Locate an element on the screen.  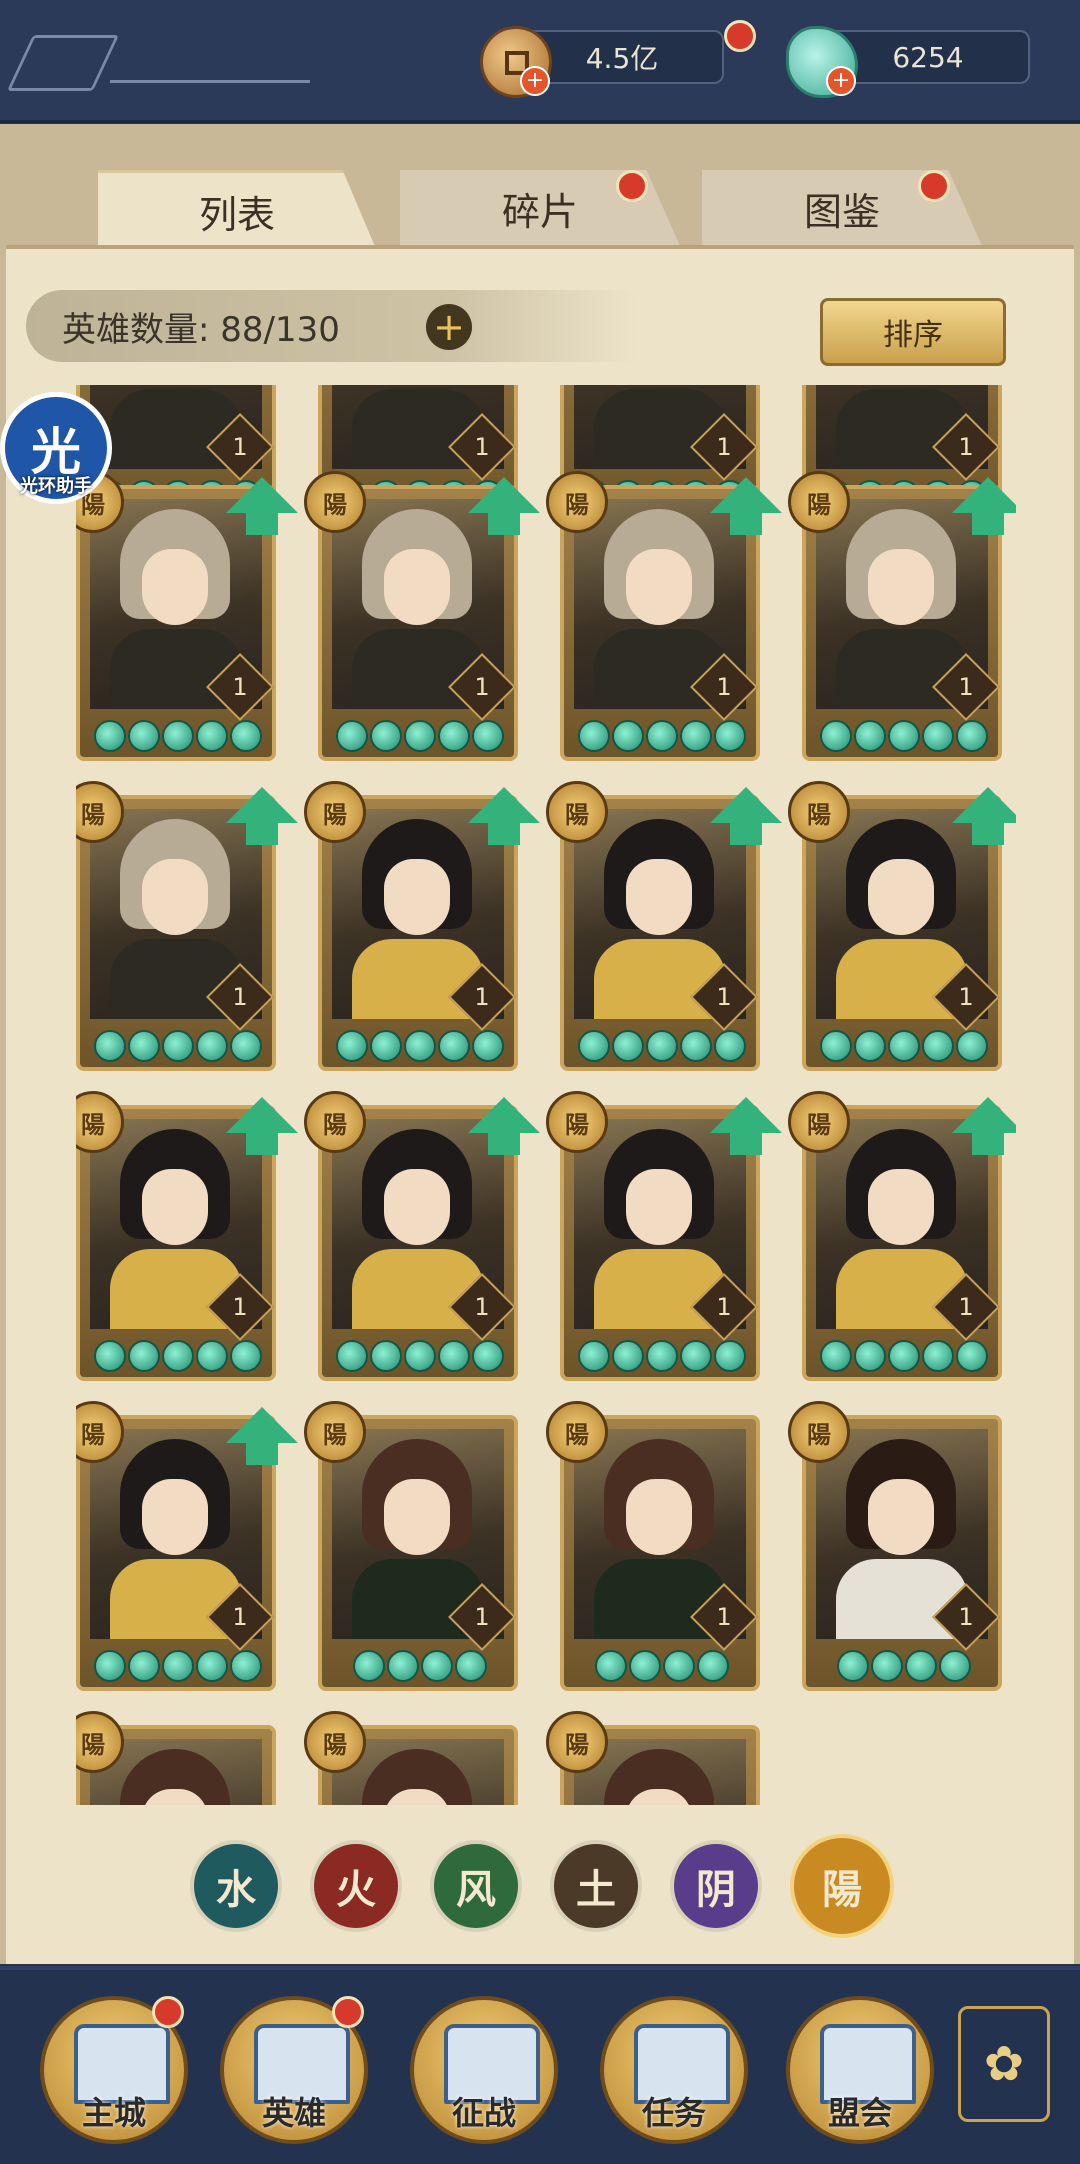
nav-label: 任务 is located at coordinates (673, 2113).